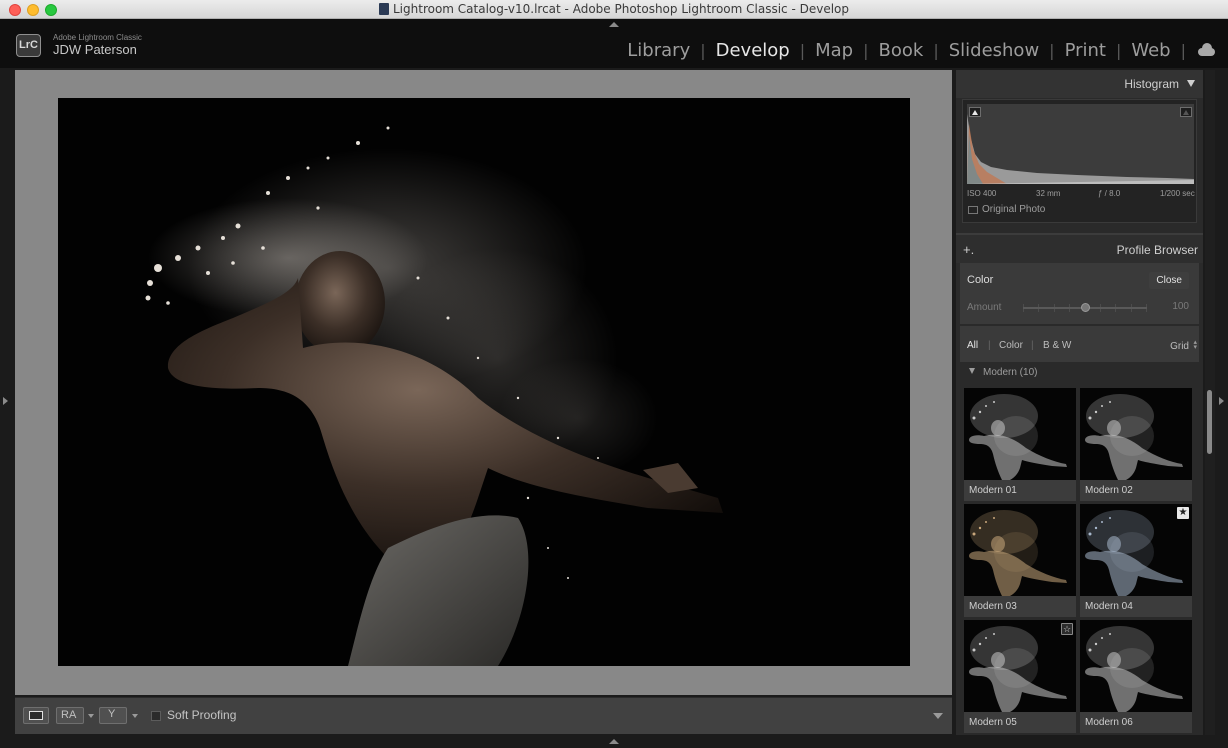 The height and width of the screenshot is (748, 1228). What do you see at coordinates (1151, 84) in the screenshot?
I see `histogram-title: Histogram` at bounding box center [1151, 84].